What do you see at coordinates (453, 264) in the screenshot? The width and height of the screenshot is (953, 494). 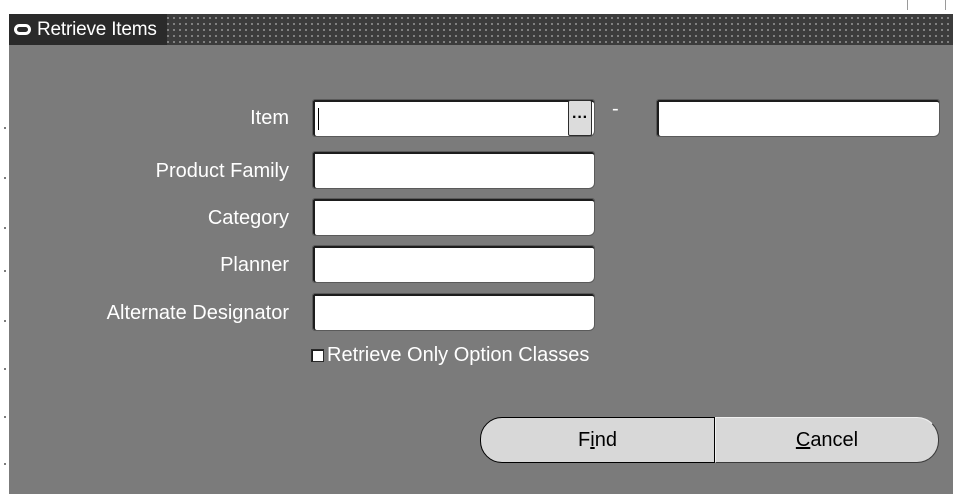 I see `planner-field` at bounding box center [453, 264].